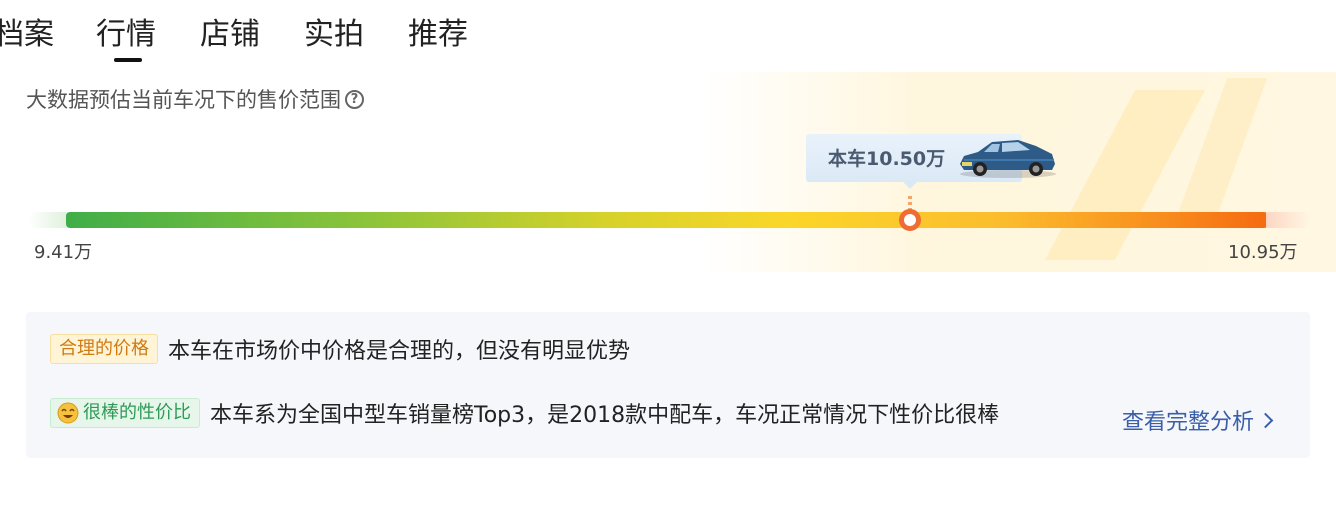  What do you see at coordinates (1008, 159) in the screenshot?
I see `car-image` at bounding box center [1008, 159].